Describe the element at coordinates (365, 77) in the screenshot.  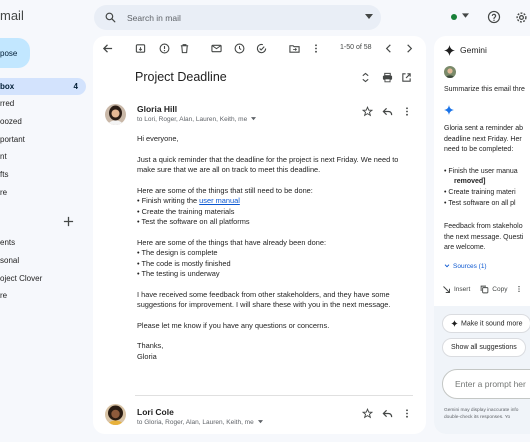
I see `expand-collapse-icon` at that location.